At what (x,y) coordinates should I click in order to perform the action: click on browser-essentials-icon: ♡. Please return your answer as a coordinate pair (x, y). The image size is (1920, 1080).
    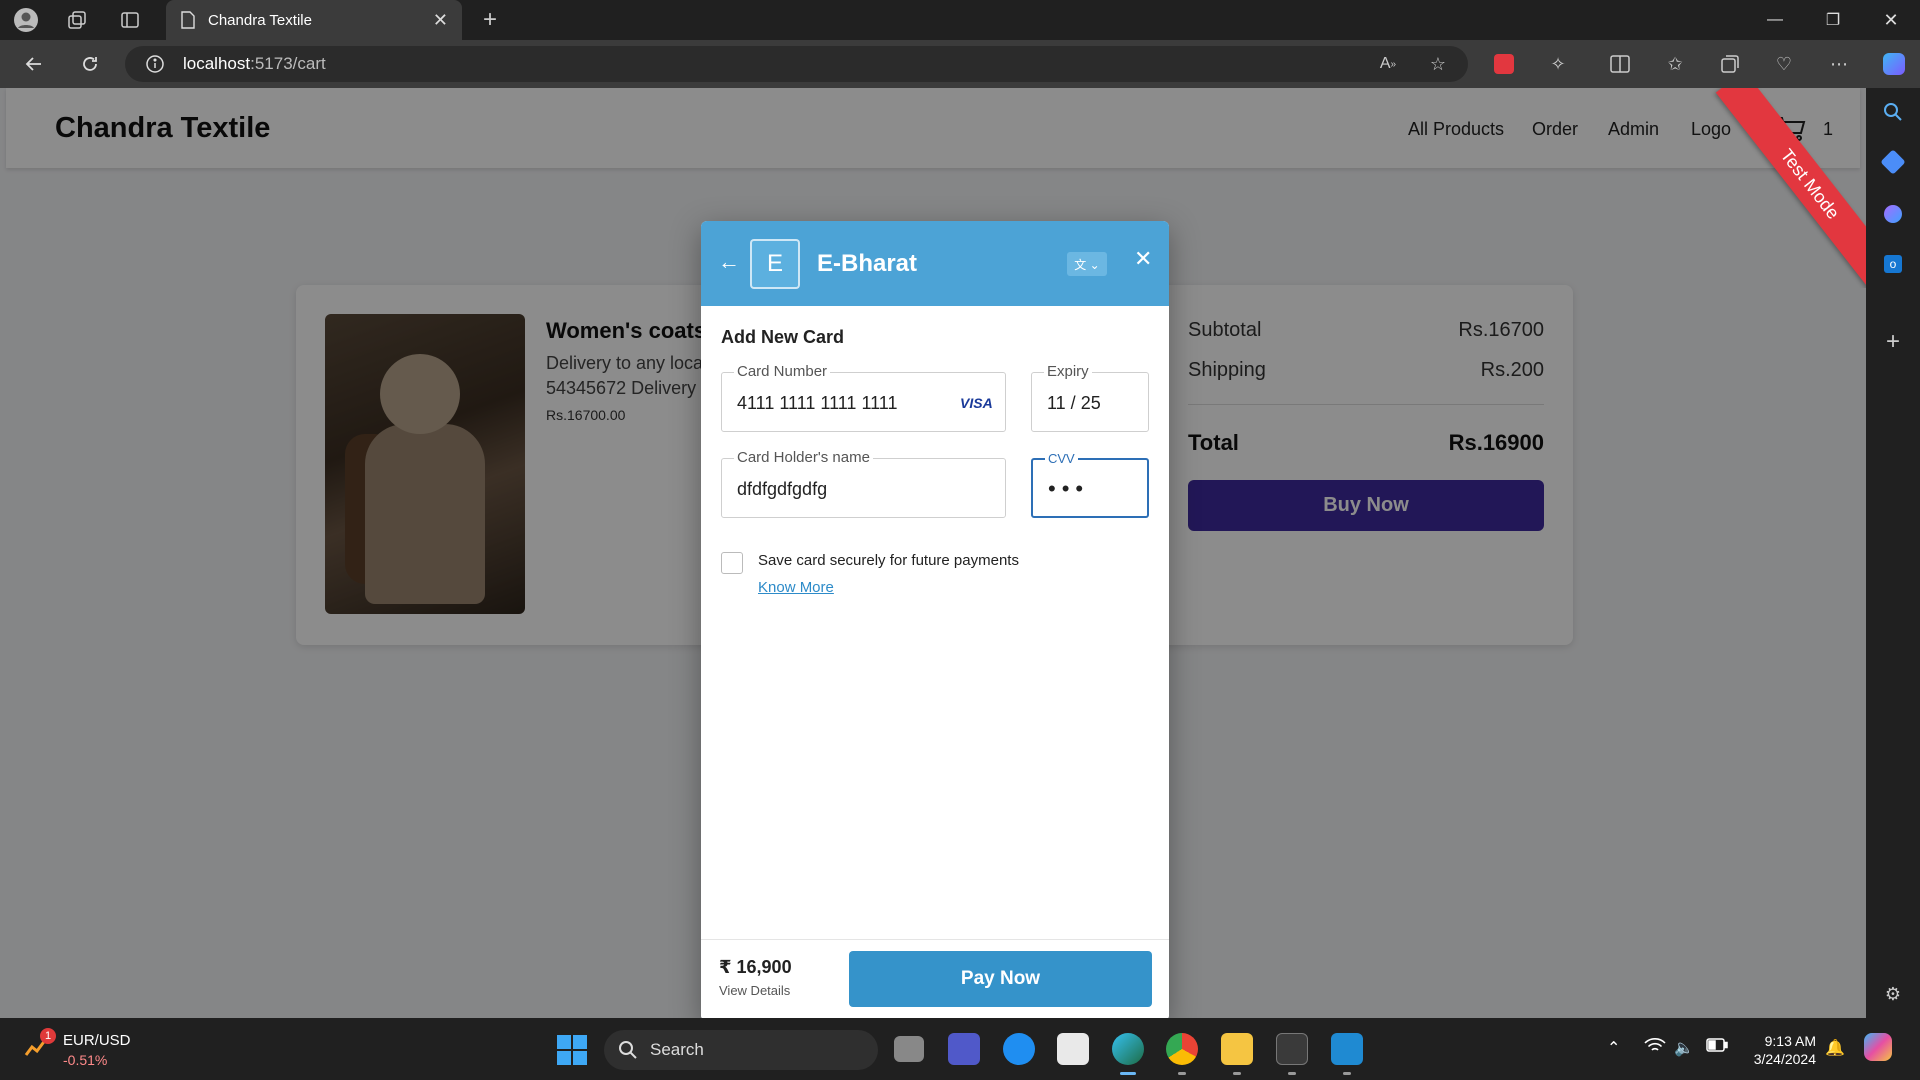
    Looking at the image, I should click on (1784, 64).